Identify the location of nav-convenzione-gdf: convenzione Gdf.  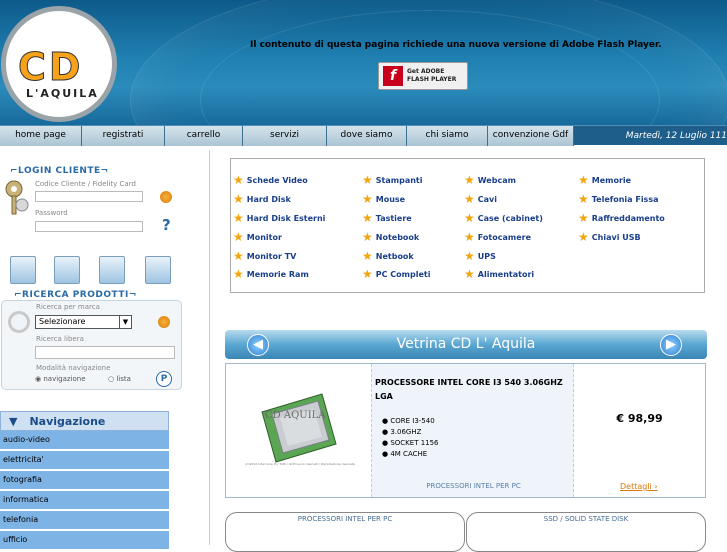
(531, 136).